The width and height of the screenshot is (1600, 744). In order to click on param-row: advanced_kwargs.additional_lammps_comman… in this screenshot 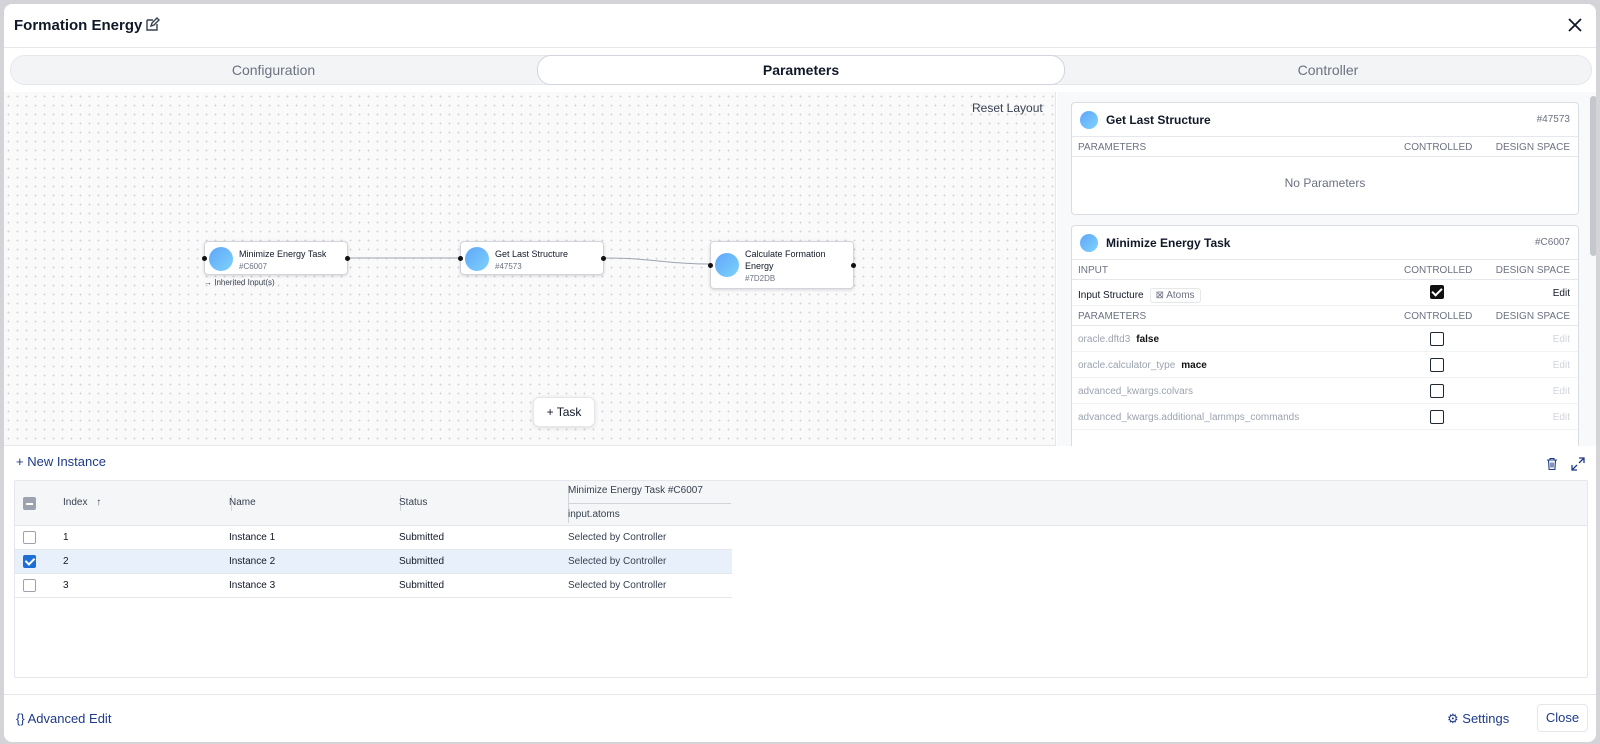, I will do `click(1325, 417)`.